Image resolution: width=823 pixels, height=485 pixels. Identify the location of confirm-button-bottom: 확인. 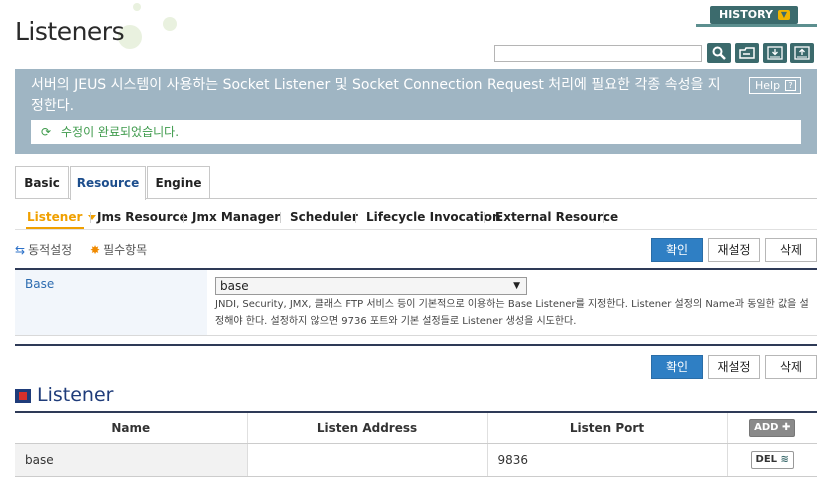
(677, 367).